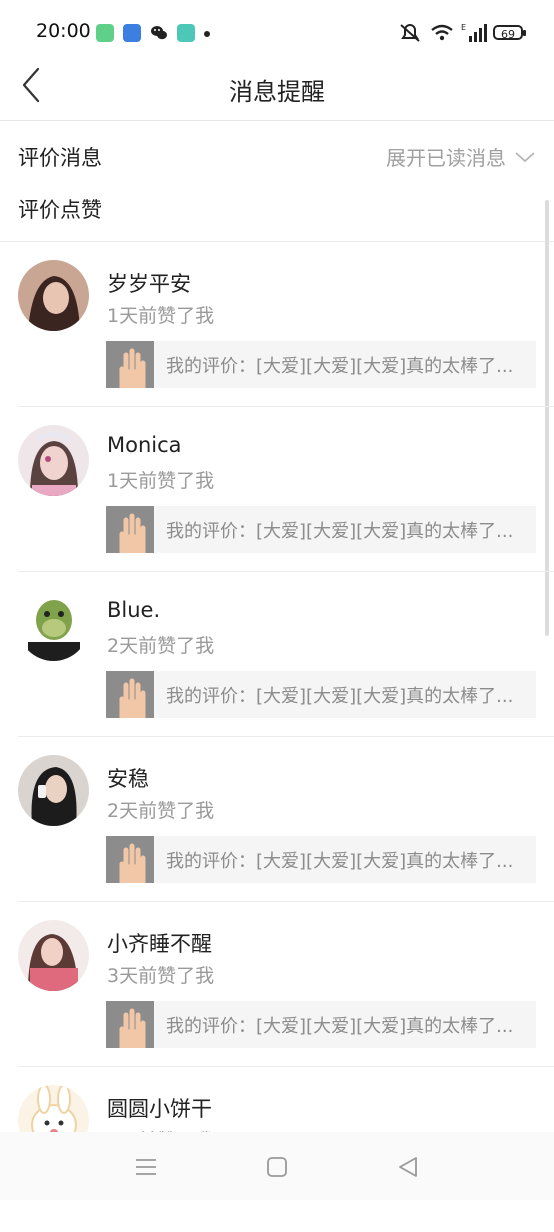  I want to click on signal-icon: E, so click(474, 32).